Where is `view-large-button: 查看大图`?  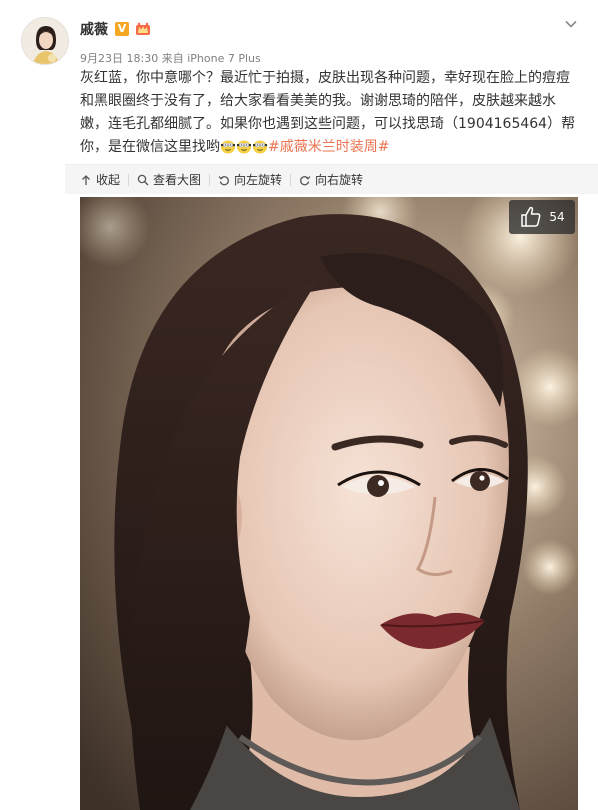 view-large-button: 查看大图 is located at coordinates (169, 180).